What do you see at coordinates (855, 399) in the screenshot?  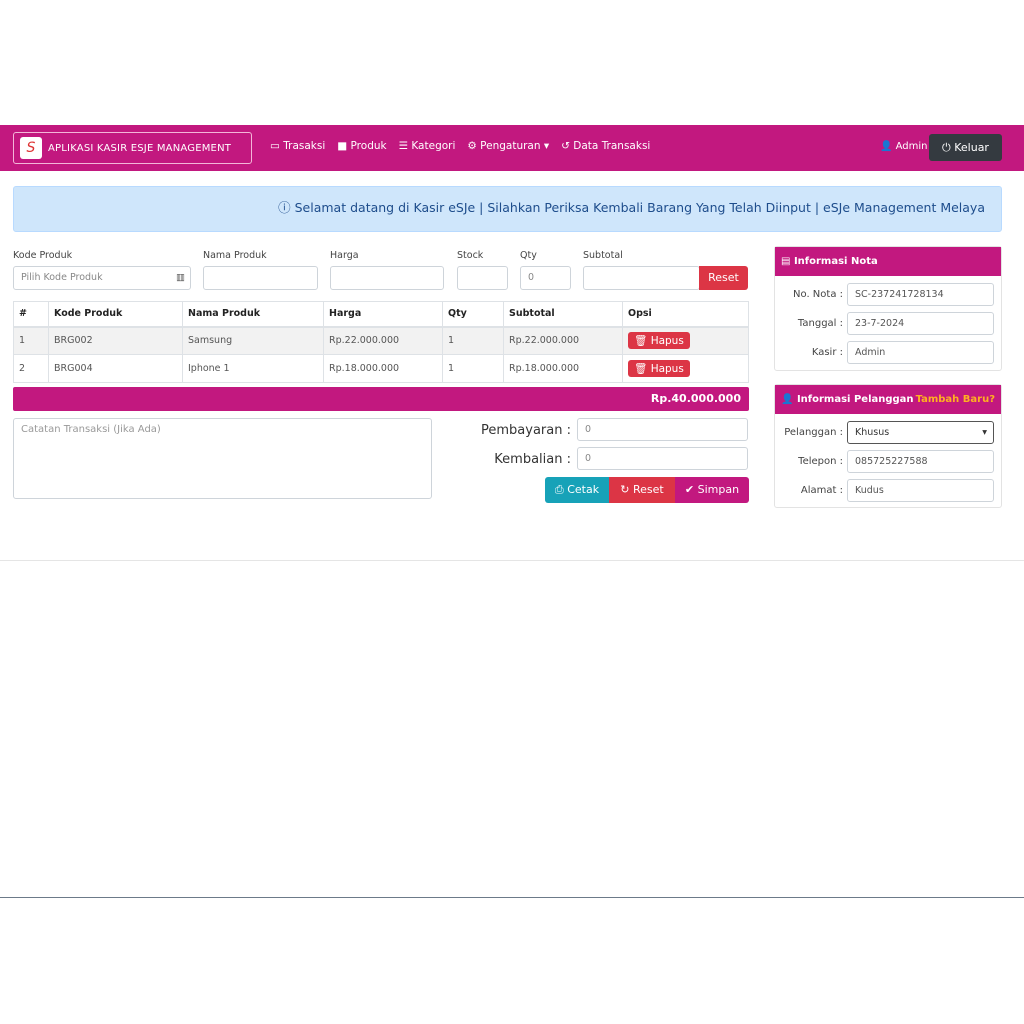 I see `pelanggan-title: Informasi Pelanggan` at bounding box center [855, 399].